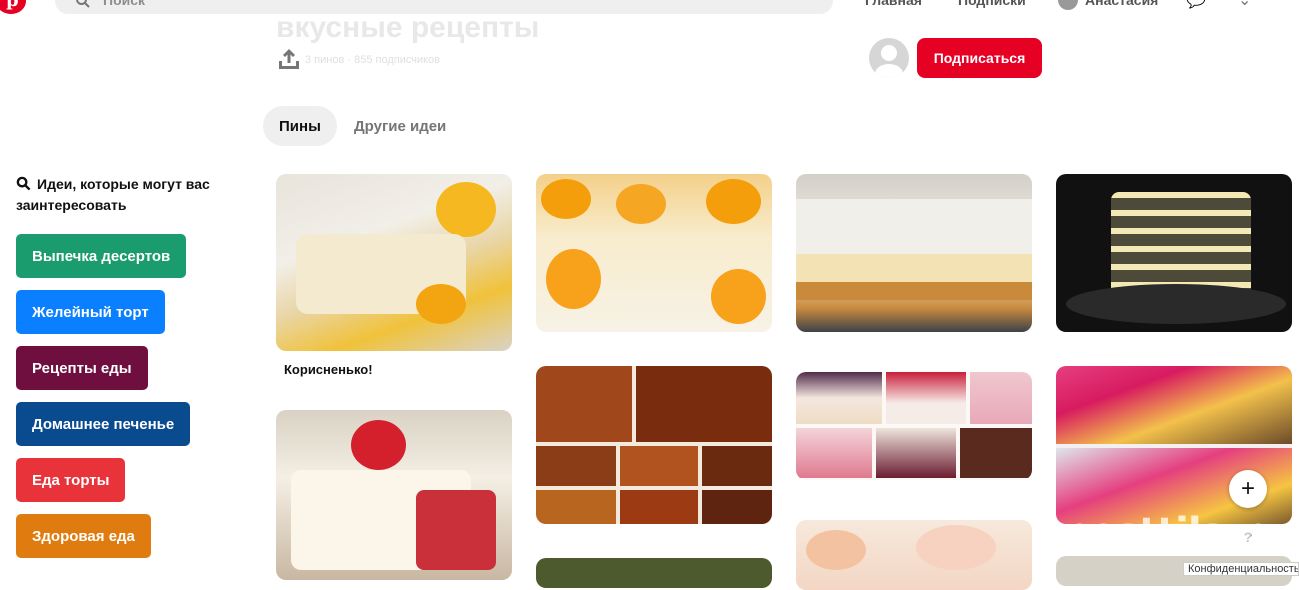 The height and width of the screenshot is (590, 1299). I want to click on profile-avatar, so click(1068, 5).